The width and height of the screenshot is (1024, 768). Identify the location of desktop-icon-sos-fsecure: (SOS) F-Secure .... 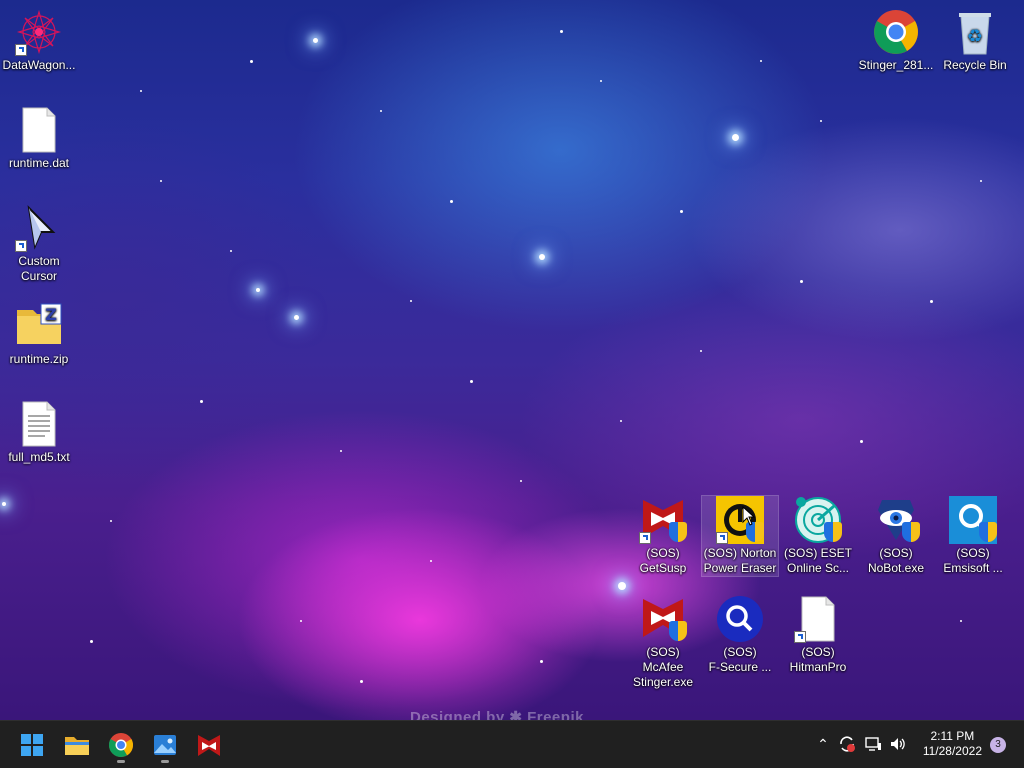
(740, 635).